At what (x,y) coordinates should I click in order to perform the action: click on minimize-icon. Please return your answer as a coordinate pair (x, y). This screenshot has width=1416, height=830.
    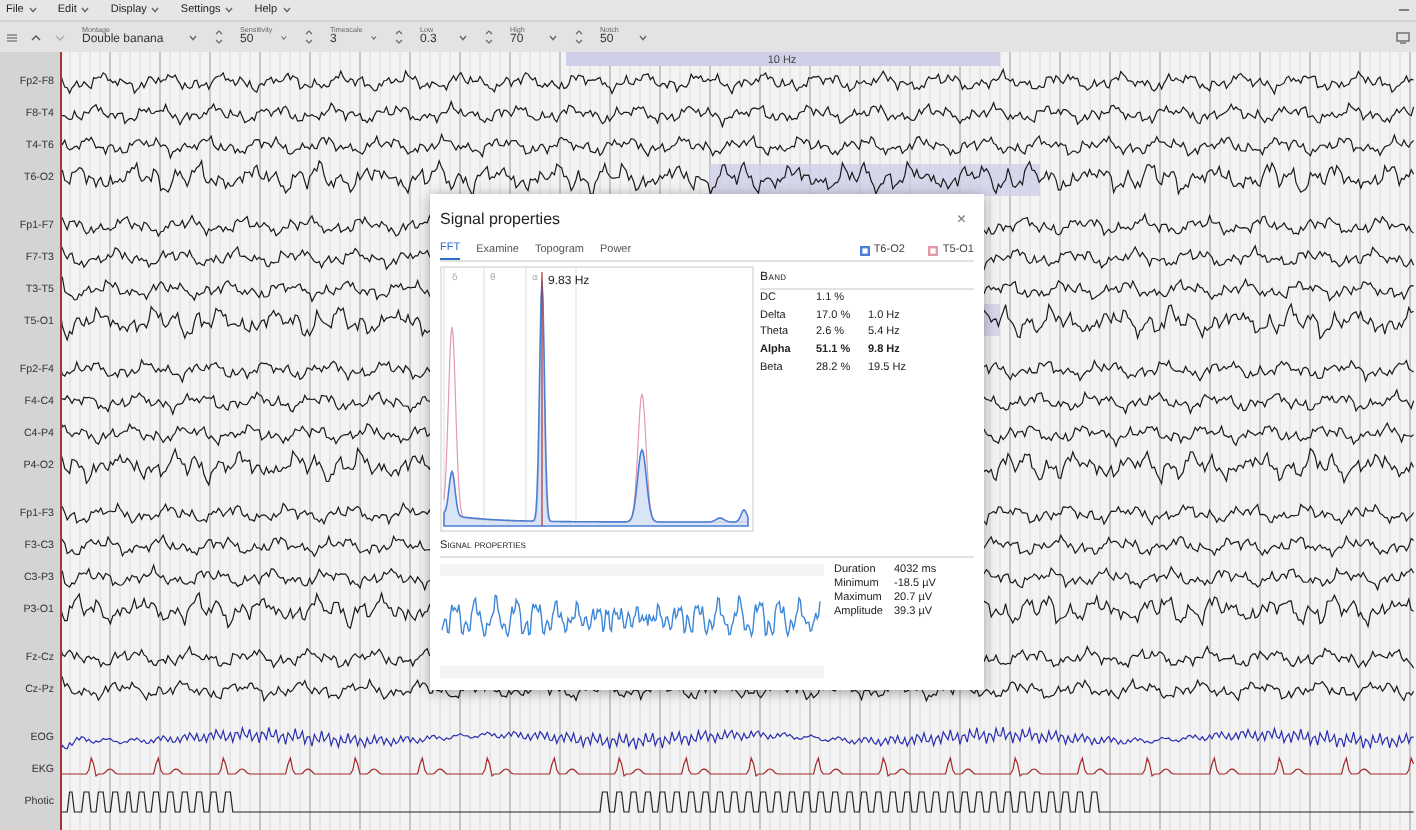
    Looking at the image, I should click on (1404, 10).